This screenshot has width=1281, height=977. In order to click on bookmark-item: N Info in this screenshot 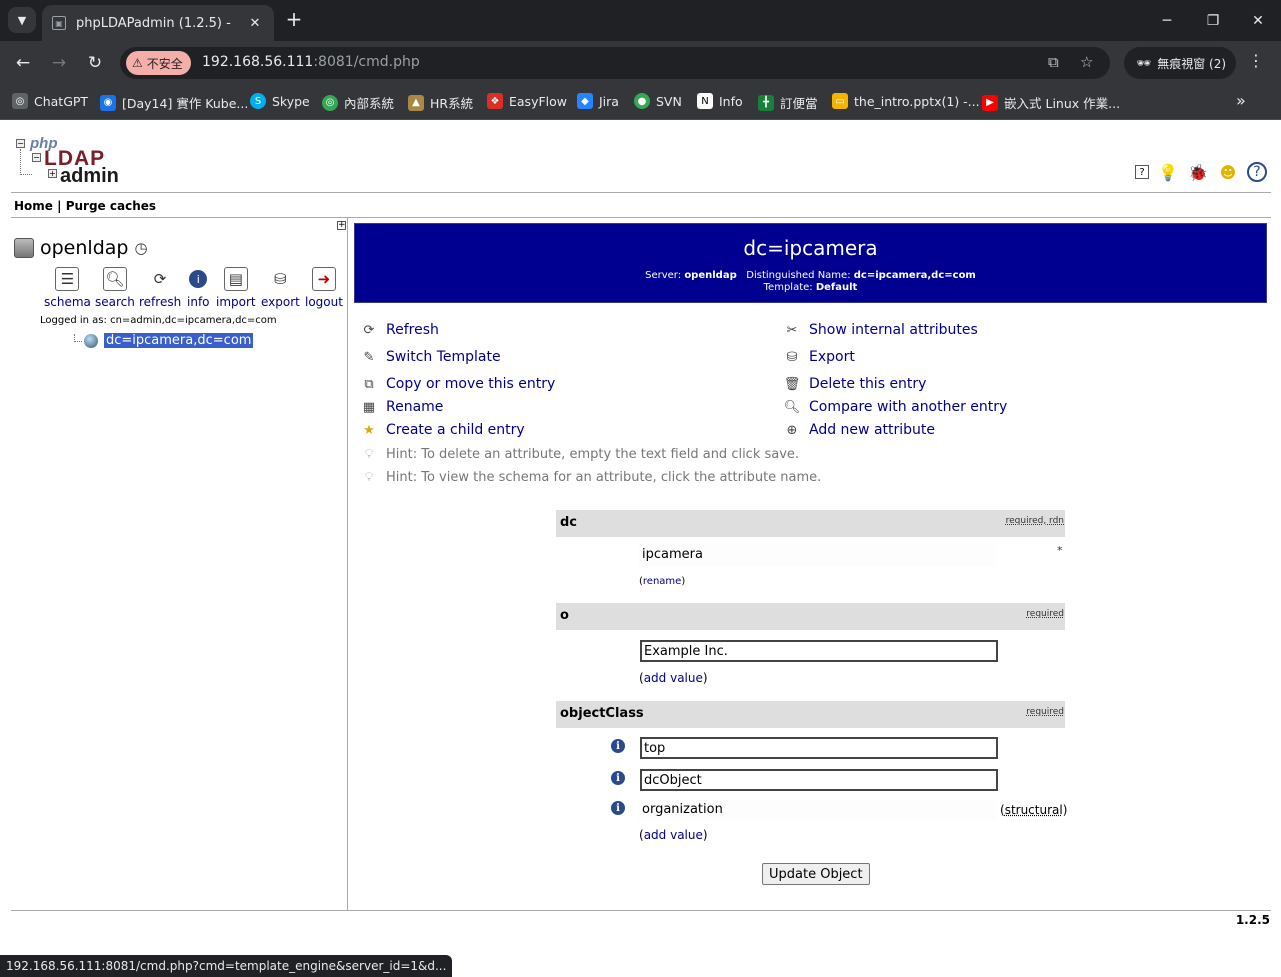, I will do `click(720, 101)`.